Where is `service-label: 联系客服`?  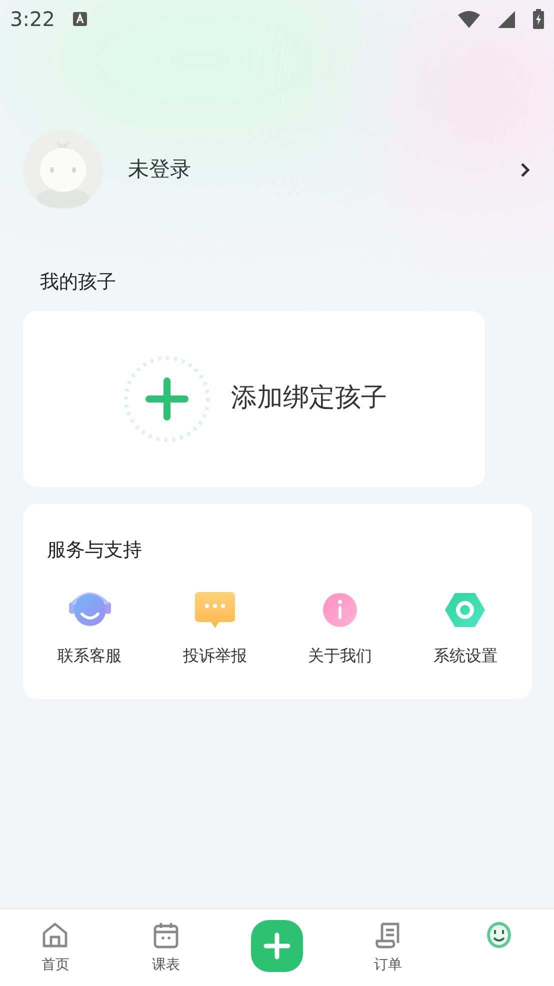 service-label: 联系客服 is located at coordinates (90, 656).